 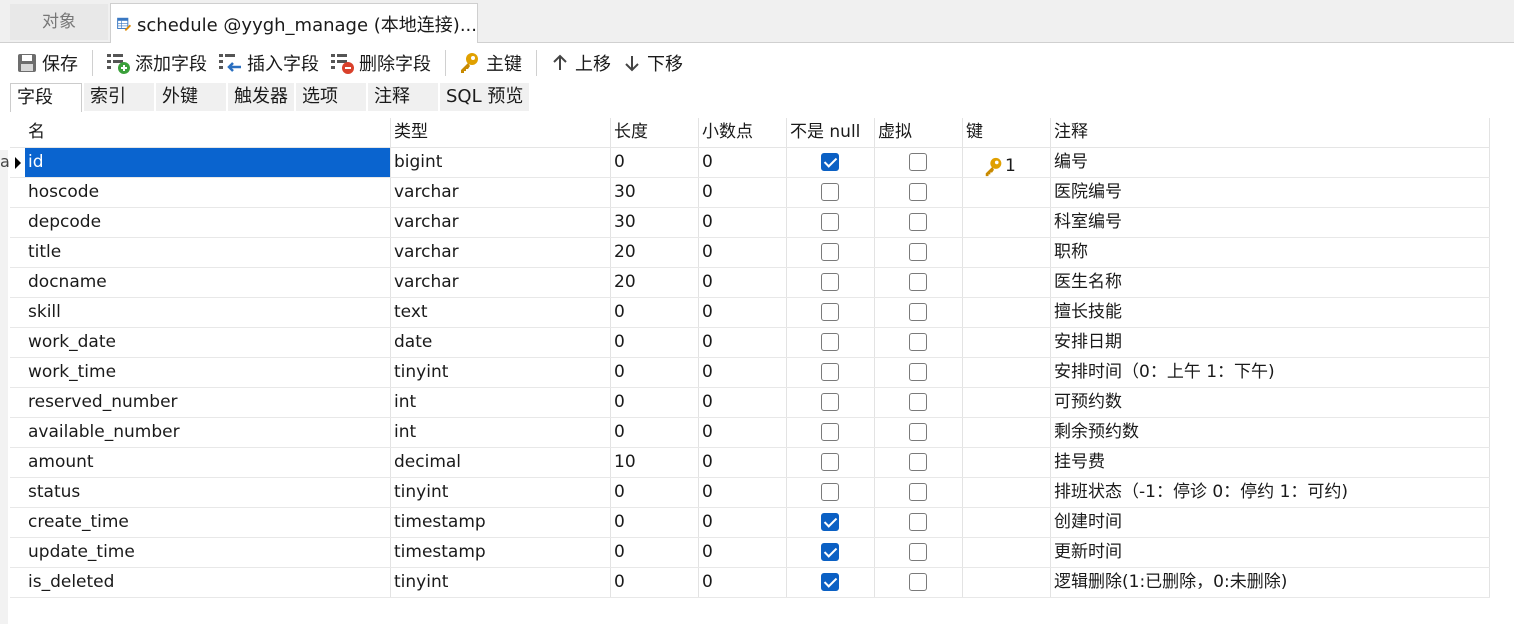 What do you see at coordinates (919, 132) in the screenshot?
I see `header-virtual: 虚拟` at bounding box center [919, 132].